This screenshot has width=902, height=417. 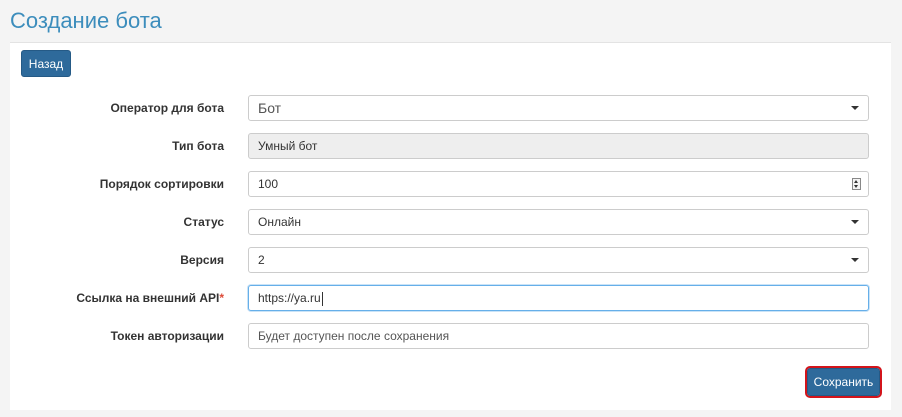 What do you see at coordinates (322, 298) in the screenshot?
I see `text-cursor` at bounding box center [322, 298].